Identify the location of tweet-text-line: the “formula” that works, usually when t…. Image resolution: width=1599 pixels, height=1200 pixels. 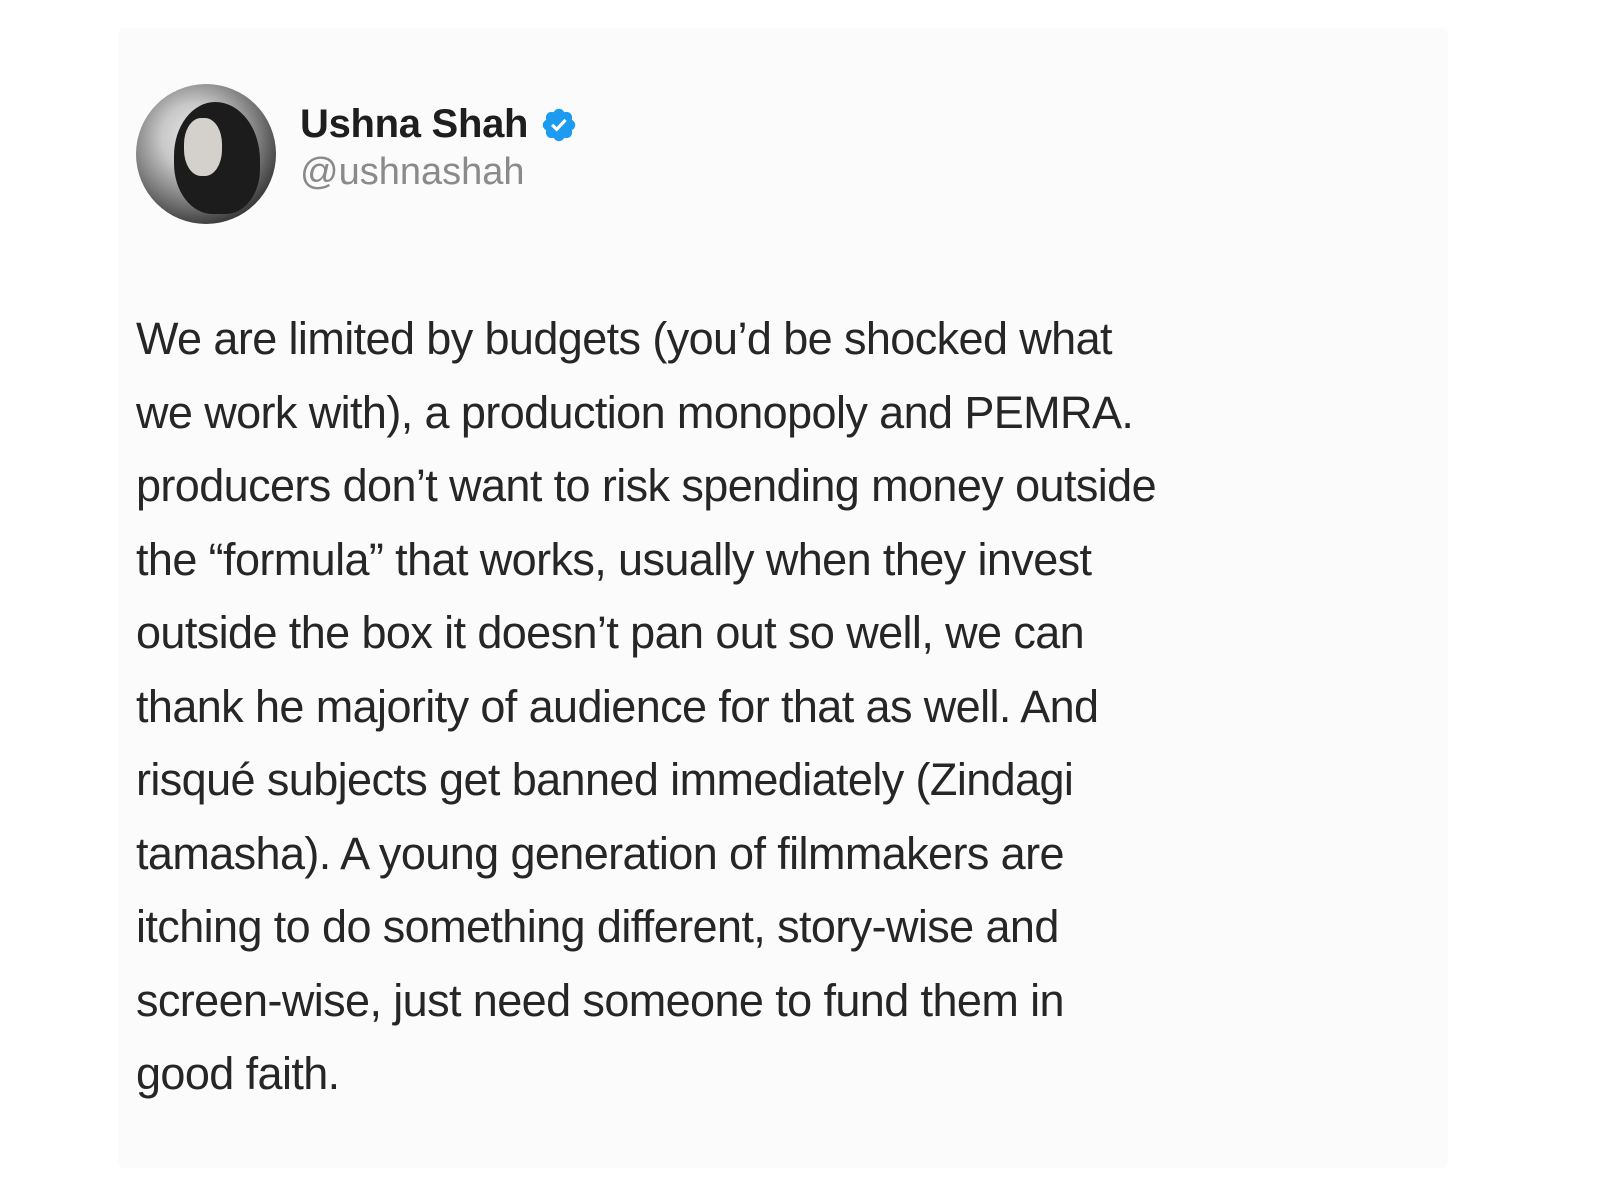
(614, 559).